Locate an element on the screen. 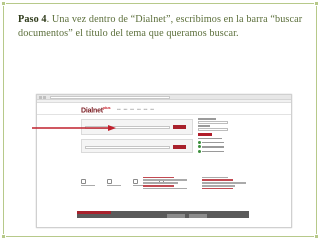 This screenshot has height=240, width=320. arrow-icon is located at coordinates (74, 128).